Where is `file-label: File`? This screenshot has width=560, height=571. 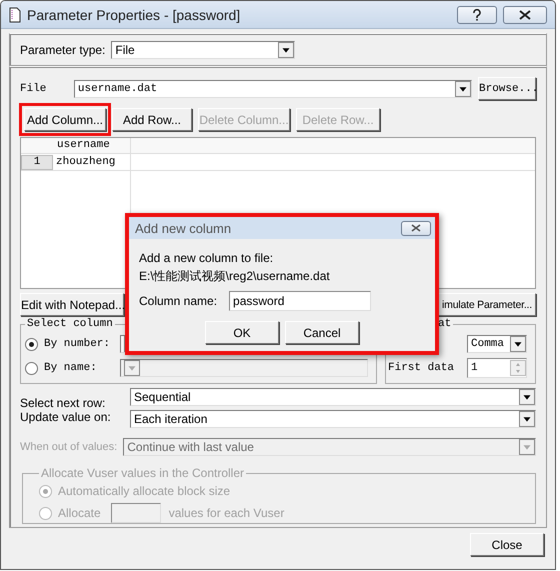 file-label: File is located at coordinates (34, 88).